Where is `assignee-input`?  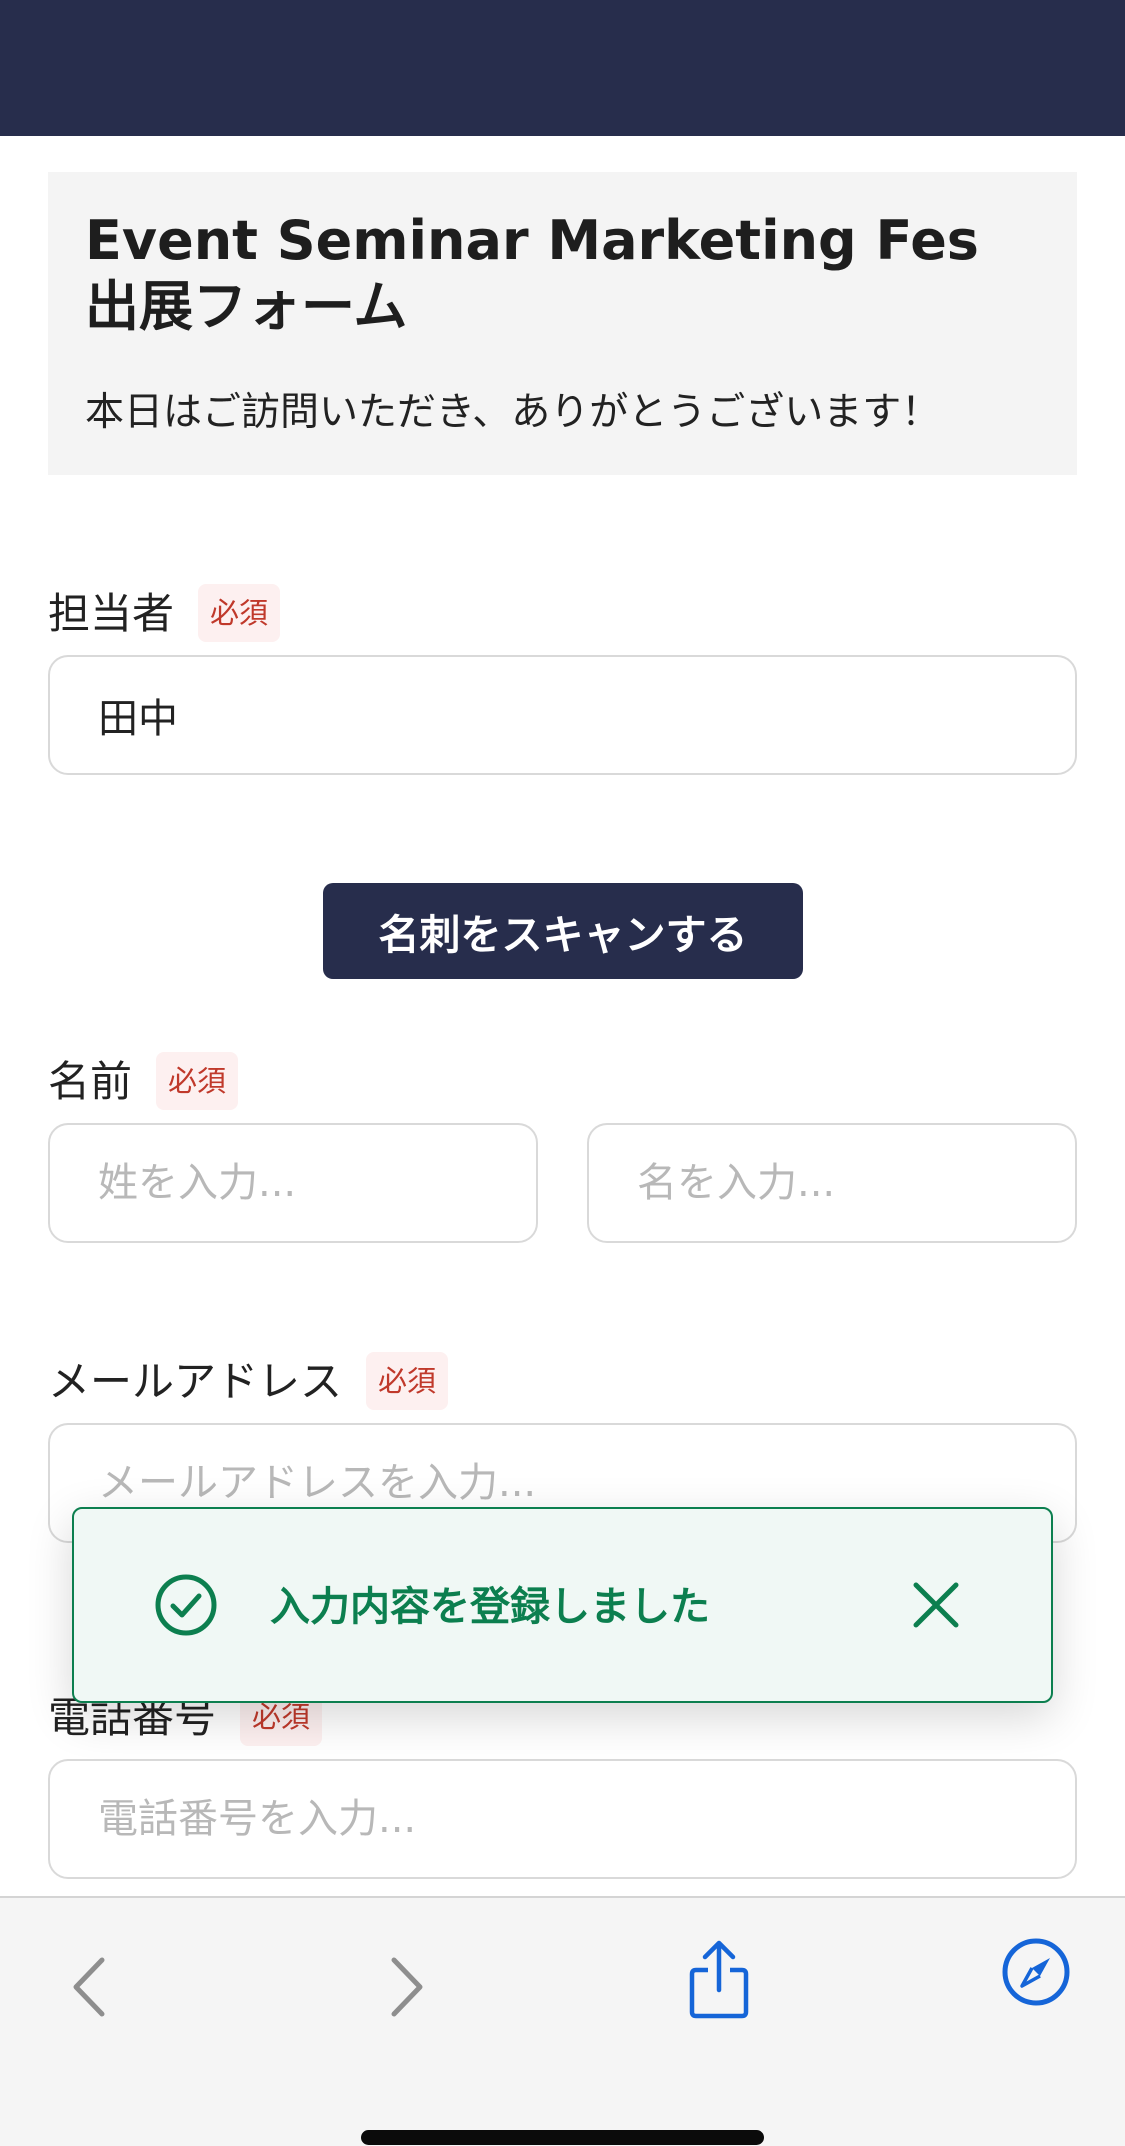
assignee-input is located at coordinates (562, 715).